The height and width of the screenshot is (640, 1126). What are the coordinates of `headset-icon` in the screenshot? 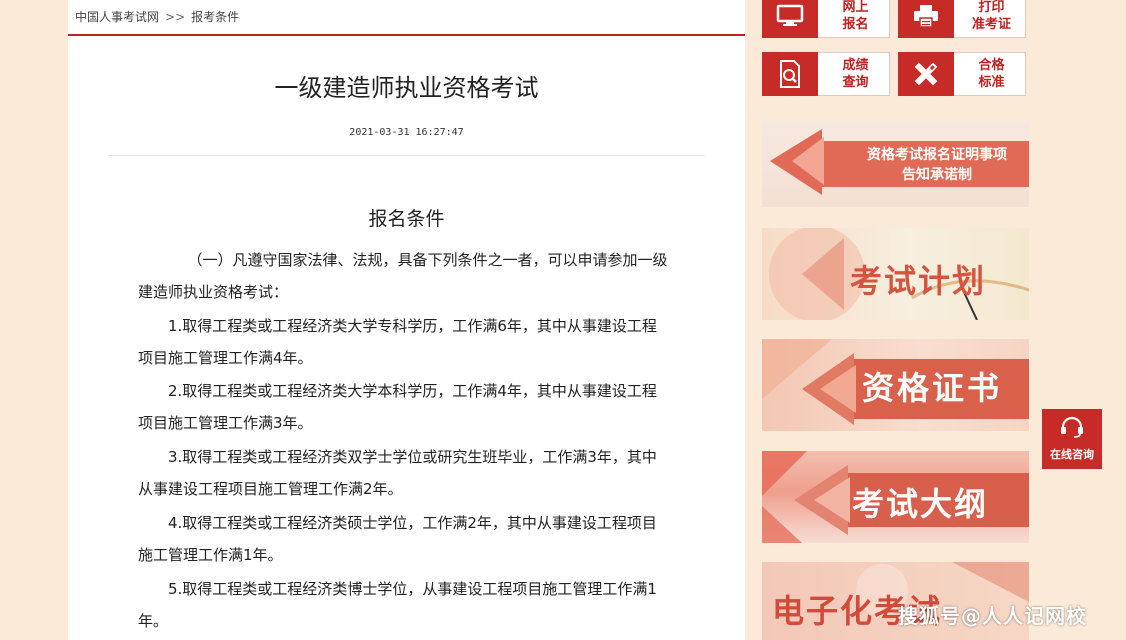 It's located at (1072, 429).